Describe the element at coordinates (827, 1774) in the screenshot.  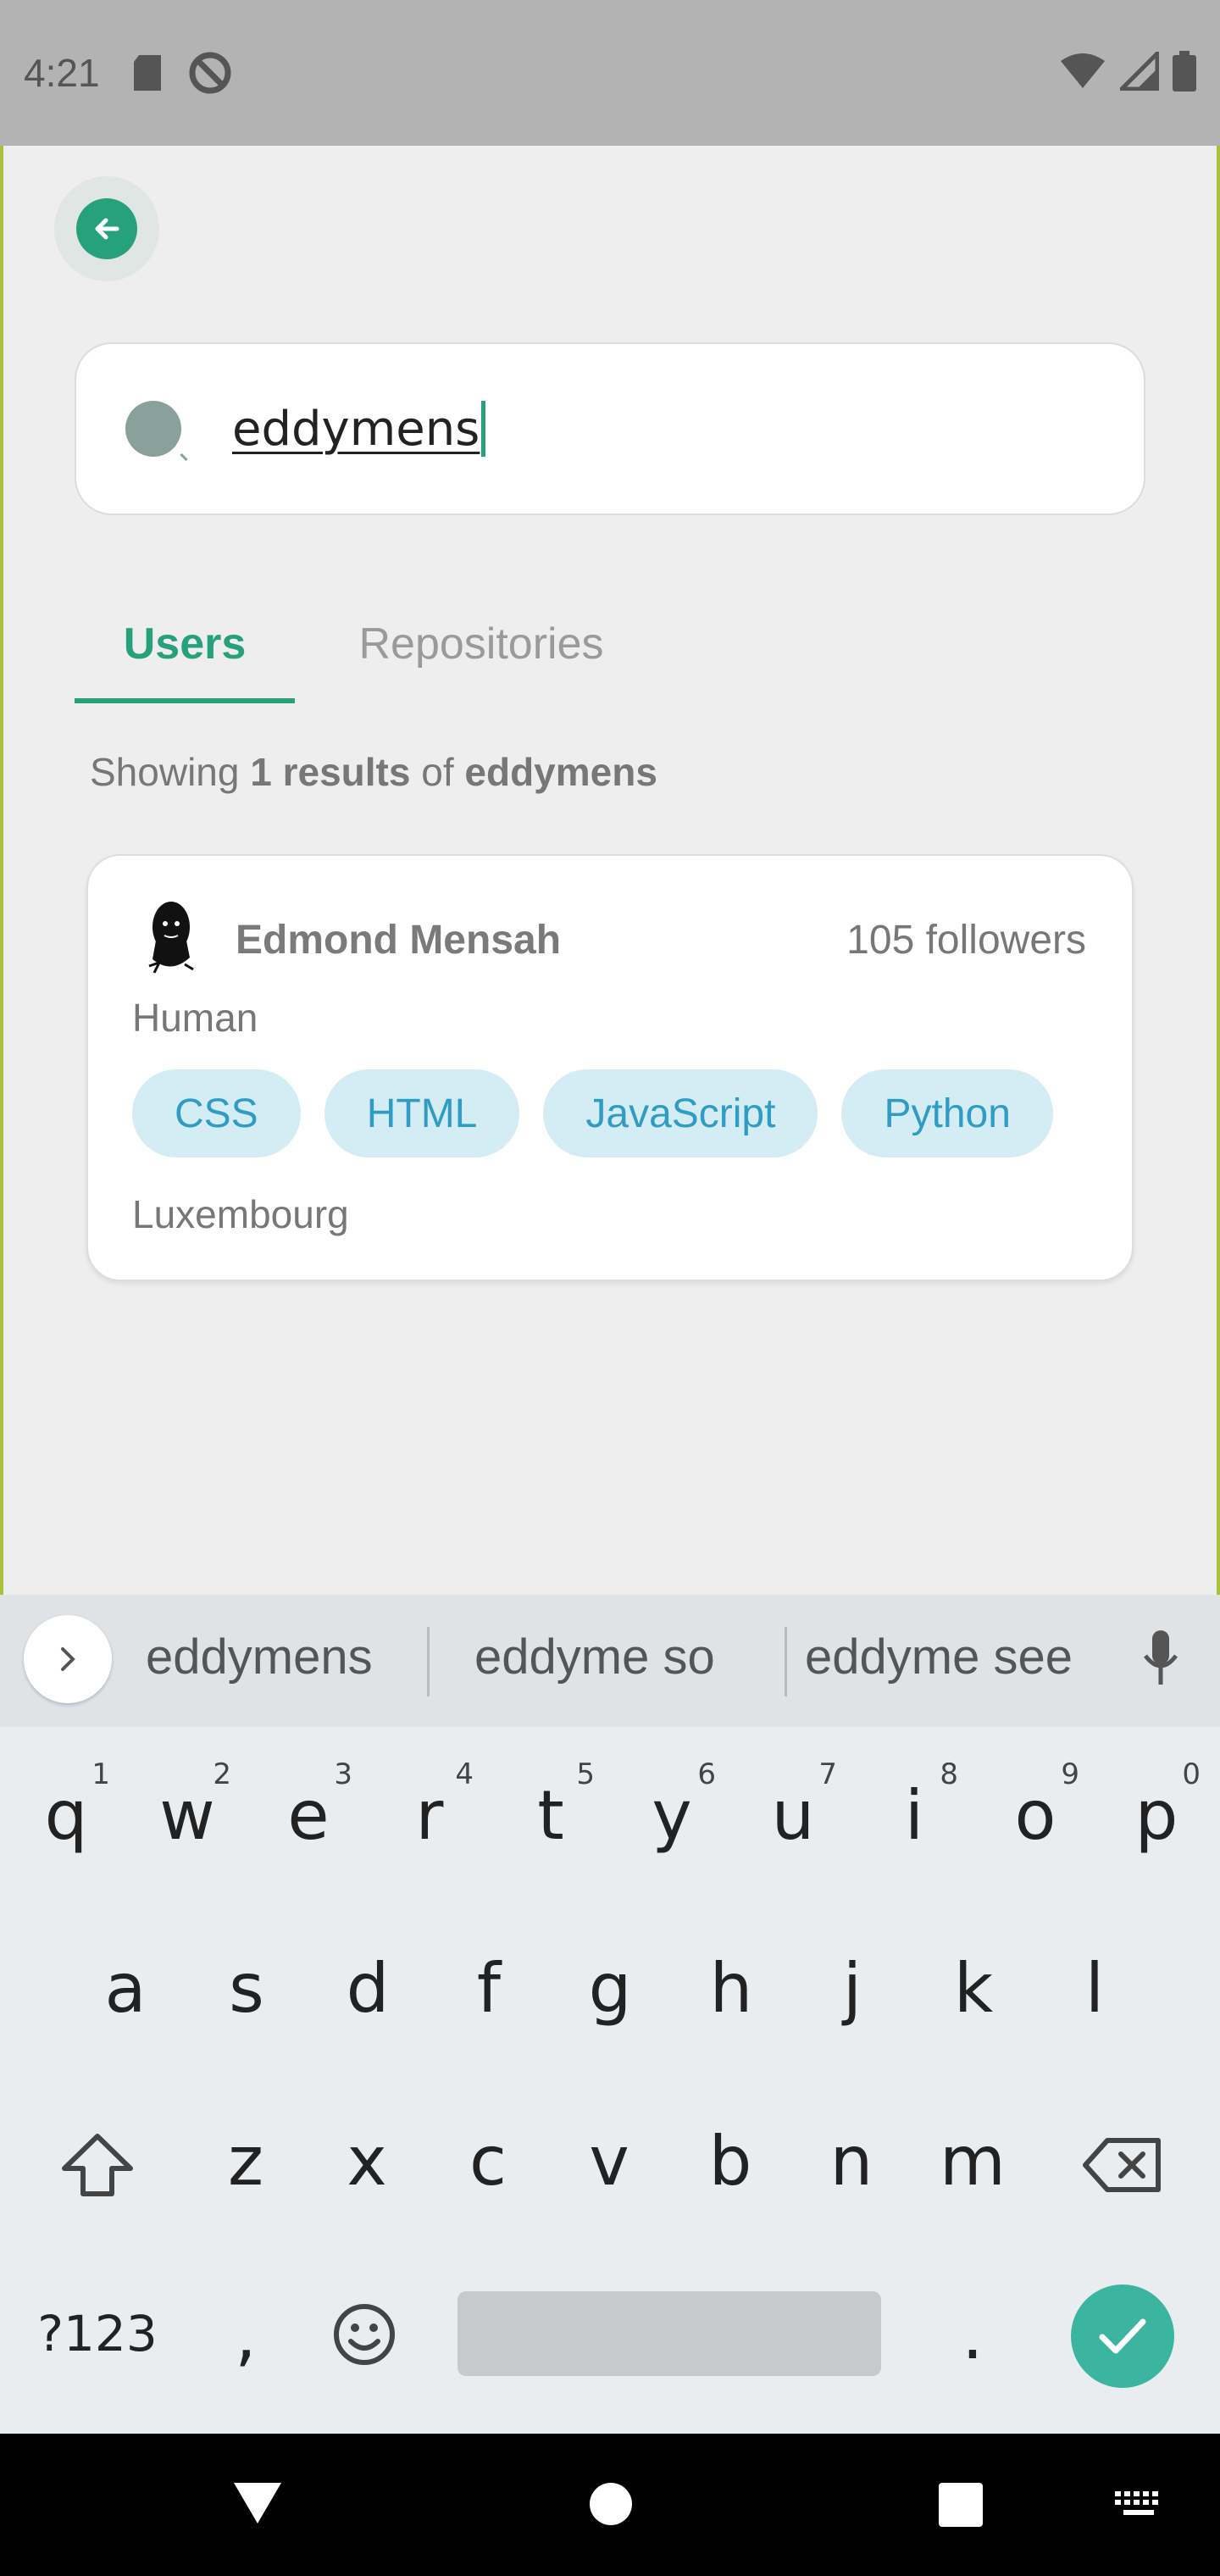
I see `key-hint: 7` at that location.